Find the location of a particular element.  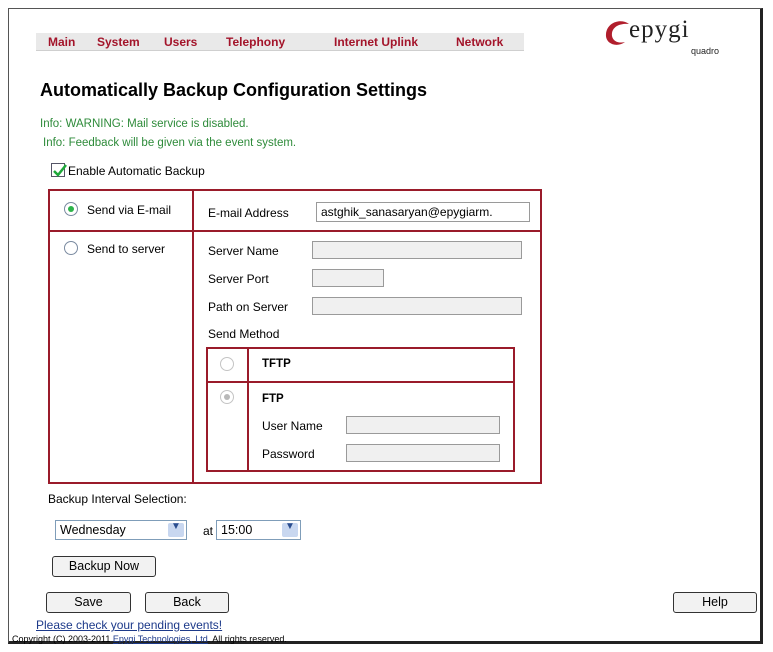

ftp-user-name-input is located at coordinates (423, 425).